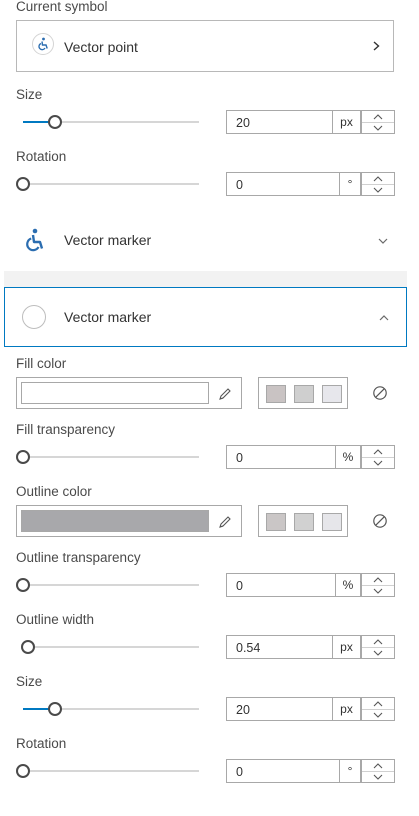 The height and width of the screenshot is (816, 419). I want to click on current-symbol-name: Vector point, so click(101, 47).